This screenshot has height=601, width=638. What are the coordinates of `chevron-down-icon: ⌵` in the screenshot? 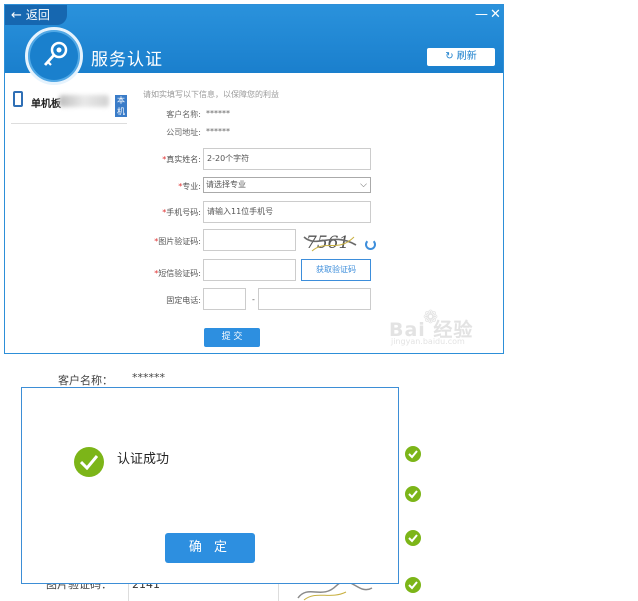 It's located at (363, 185).